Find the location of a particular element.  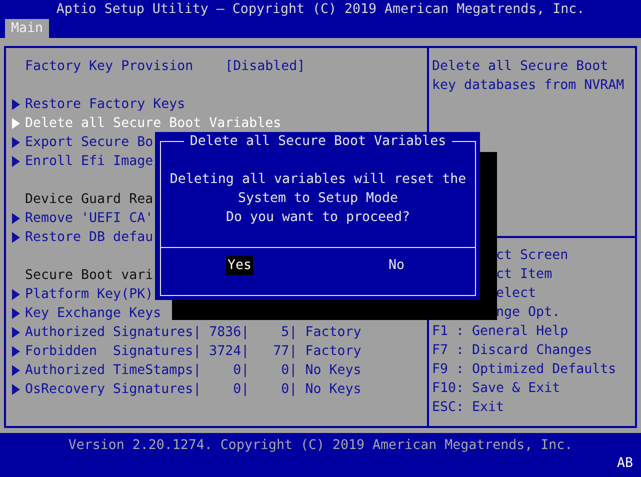

help-text: key databases from NVRAM is located at coordinates (529, 86).